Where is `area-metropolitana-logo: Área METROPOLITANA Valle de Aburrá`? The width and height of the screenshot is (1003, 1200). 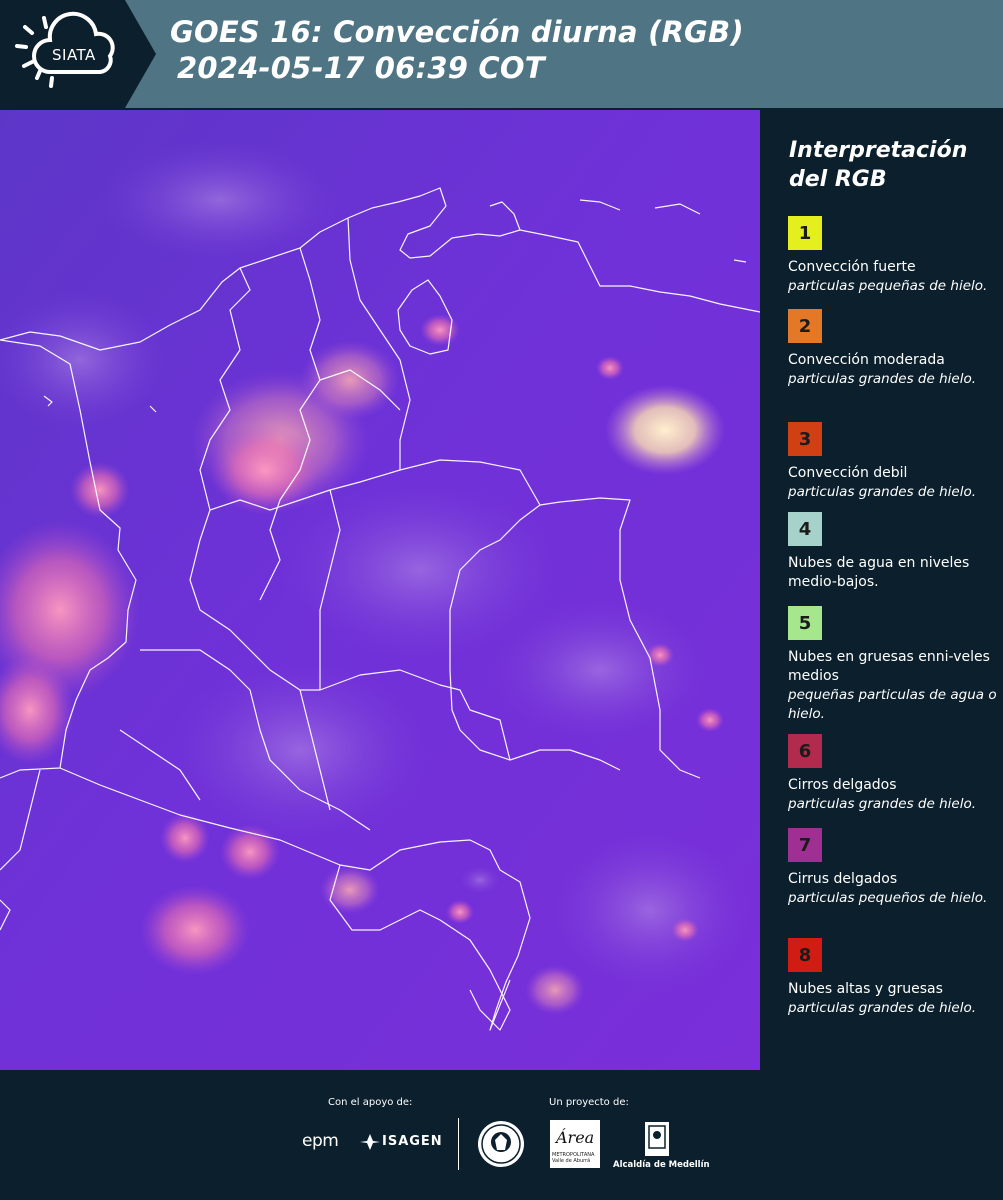 area-metropolitana-logo: Área METROPOLITANA Valle de Aburrá is located at coordinates (575, 1144).